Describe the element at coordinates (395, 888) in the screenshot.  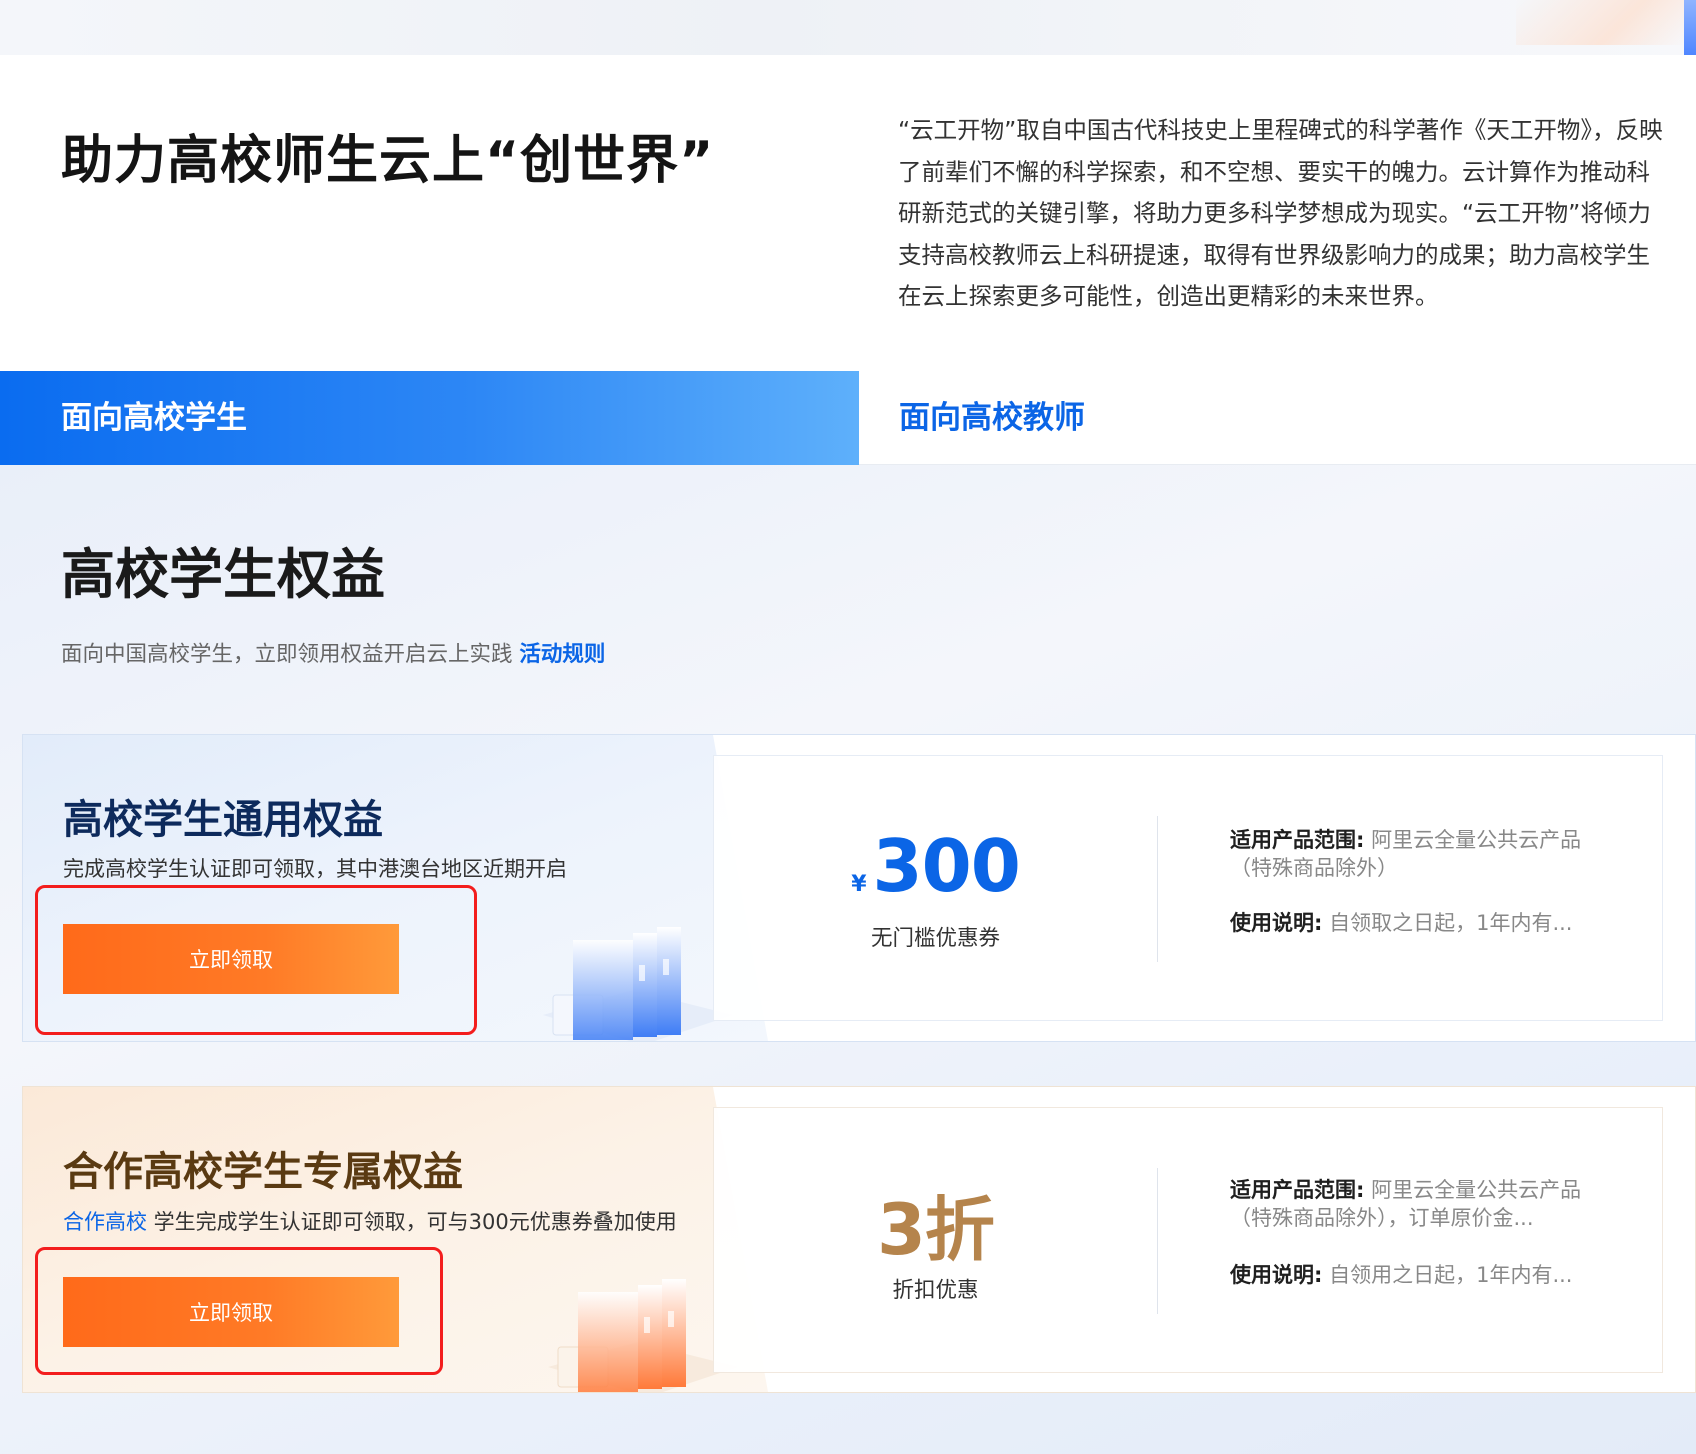
I see `card-left-panel: 高校学生通用权益 完成高校学生认证即可领取，其中港澳台地区近期开启 立即领取` at that location.